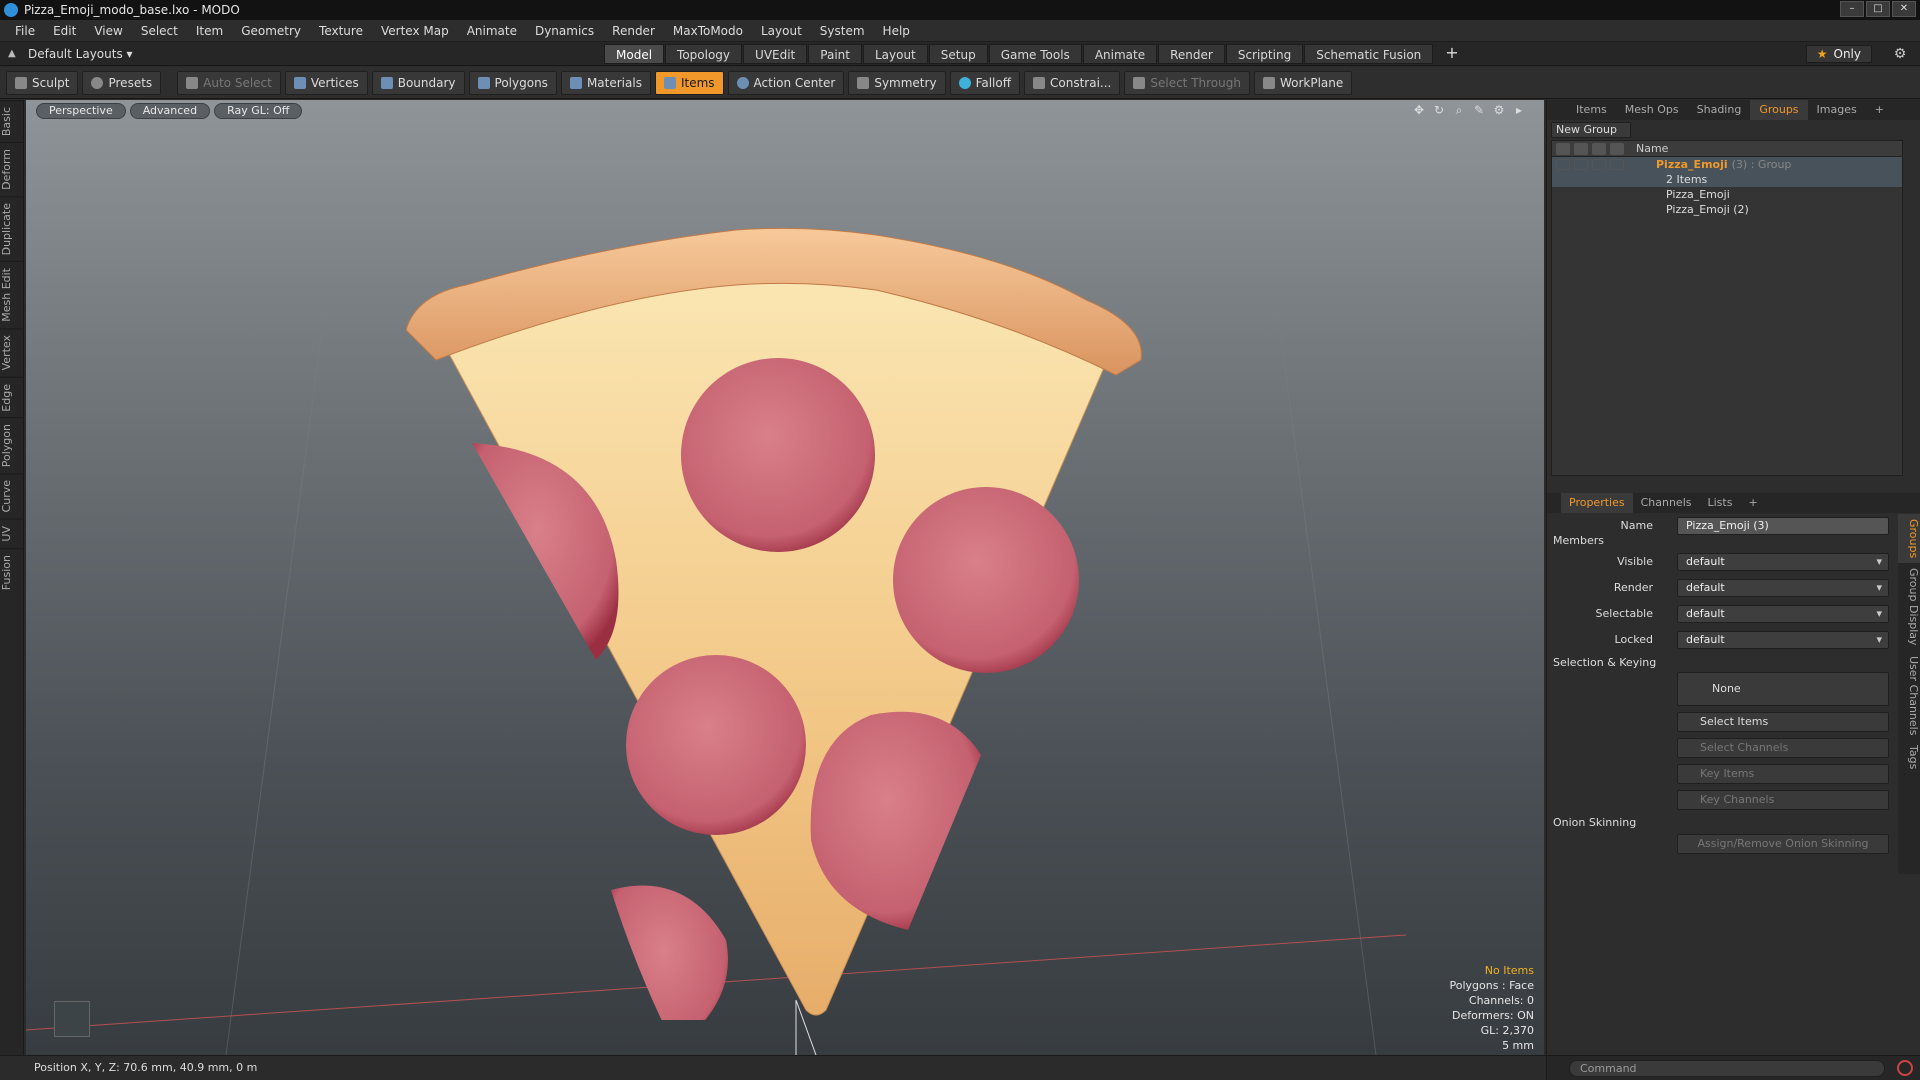 The width and height of the screenshot is (1920, 1080). I want to click on menu-animate: Animate, so click(492, 31).